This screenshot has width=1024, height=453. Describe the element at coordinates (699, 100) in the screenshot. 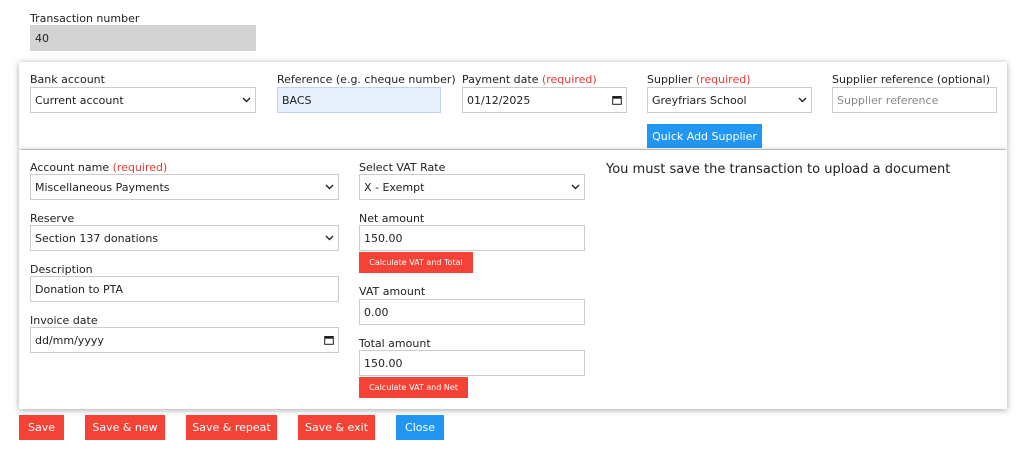

I see `supplier-value: Greyfriars School` at that location.